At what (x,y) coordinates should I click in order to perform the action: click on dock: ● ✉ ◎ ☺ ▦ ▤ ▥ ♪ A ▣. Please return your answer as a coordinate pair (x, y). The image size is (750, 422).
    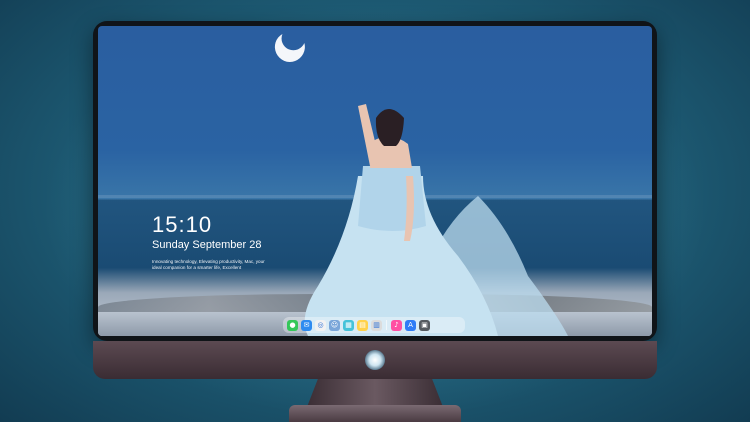
    Looking at the image, I should click on (374, 325).